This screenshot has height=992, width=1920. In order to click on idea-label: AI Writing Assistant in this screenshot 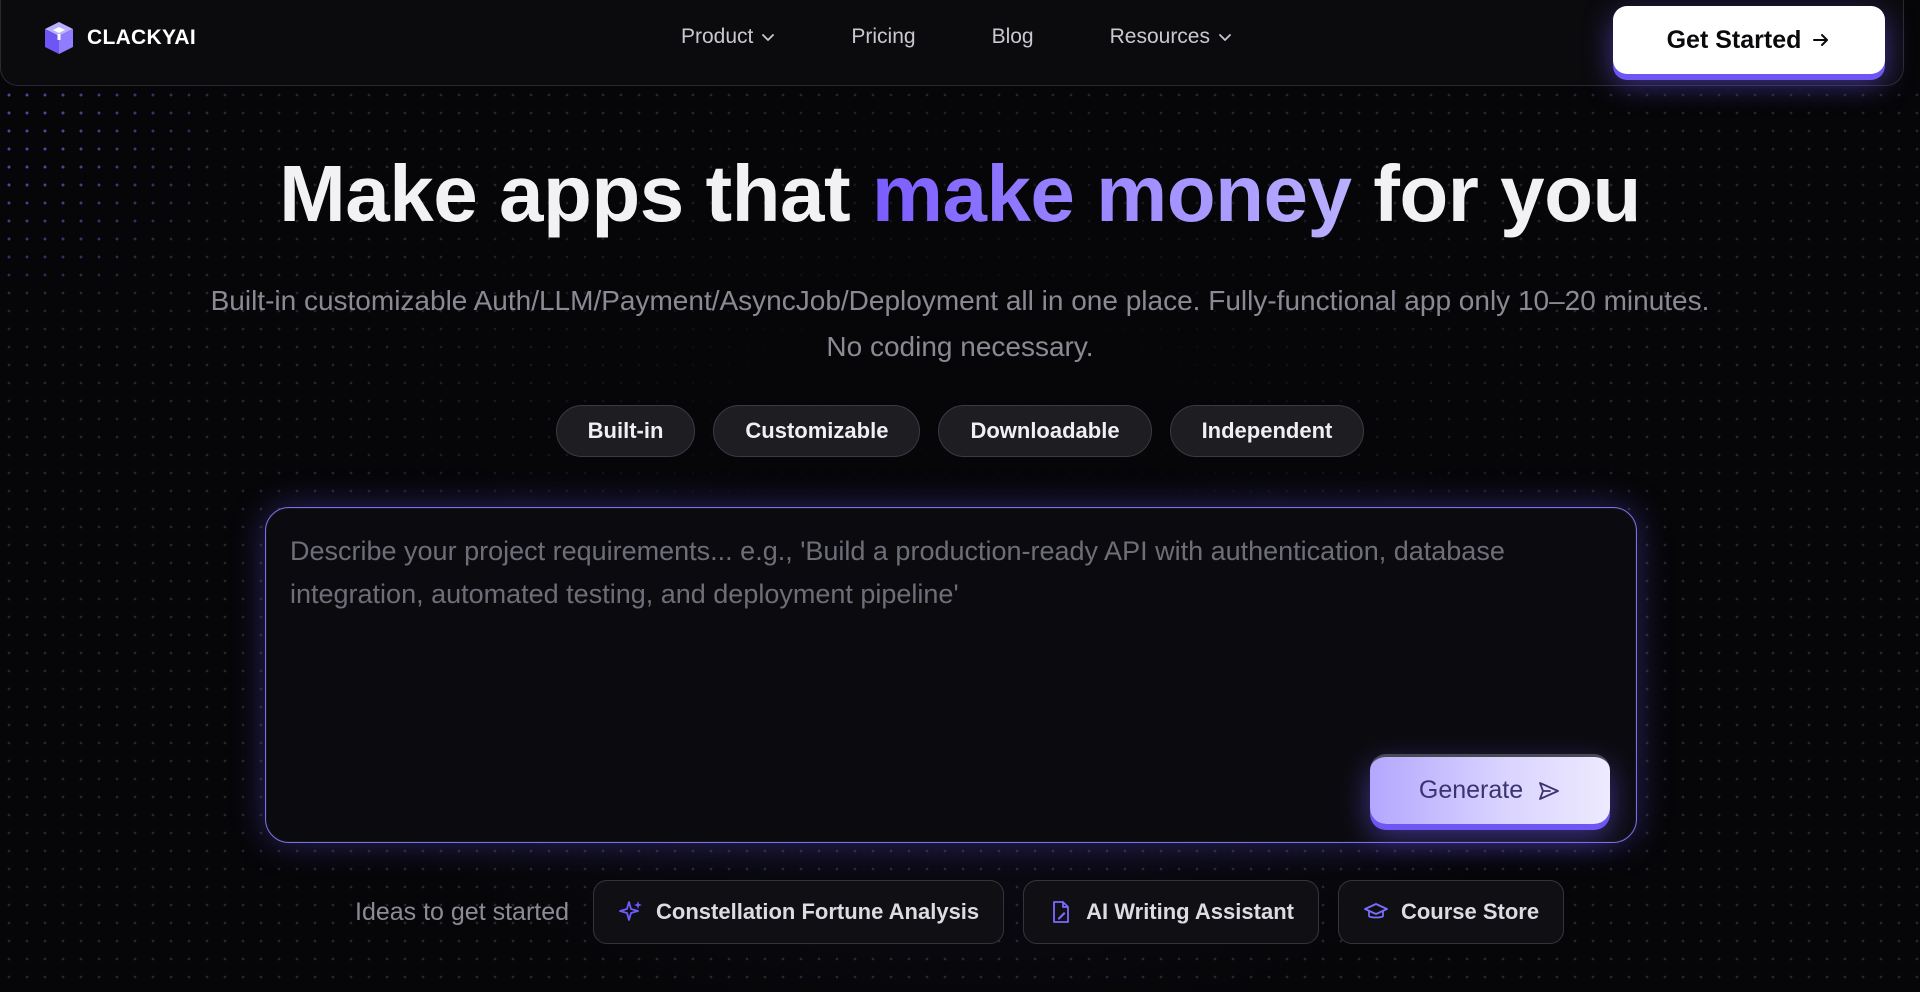, I will do `click(1190, 911)`.